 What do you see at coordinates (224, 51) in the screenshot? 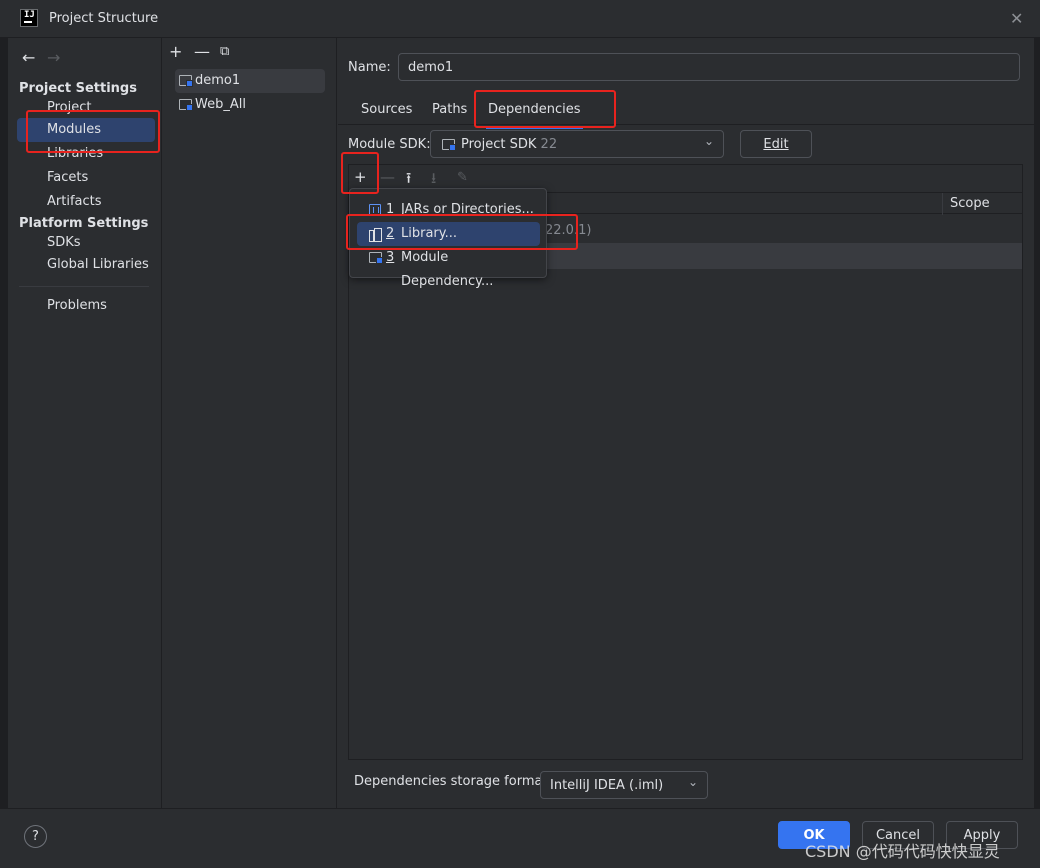
I see `copy-module-icon: ⧉` at bounding box center [224, 51].